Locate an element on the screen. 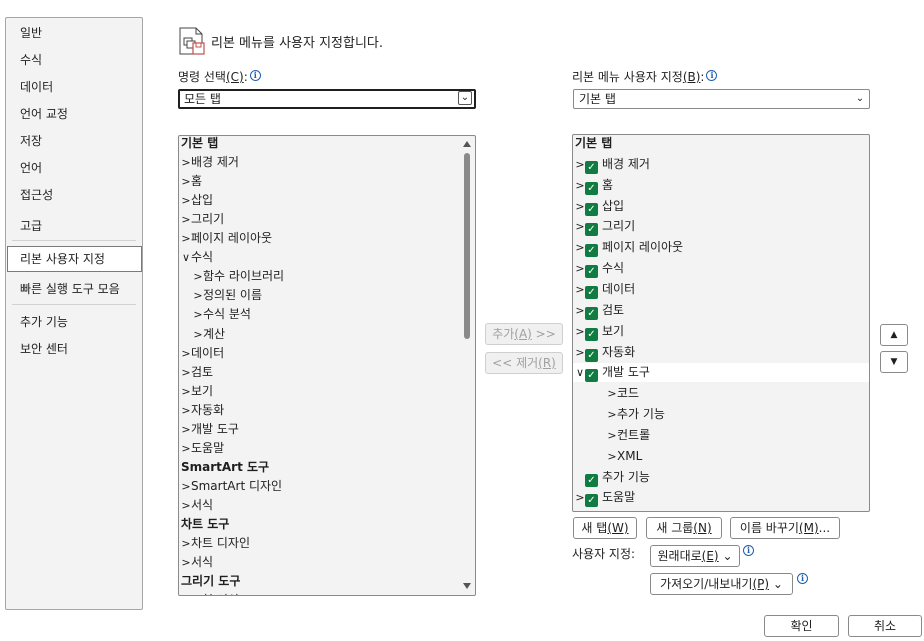  tree-item: >코드 is located at coordinates (721, 393).